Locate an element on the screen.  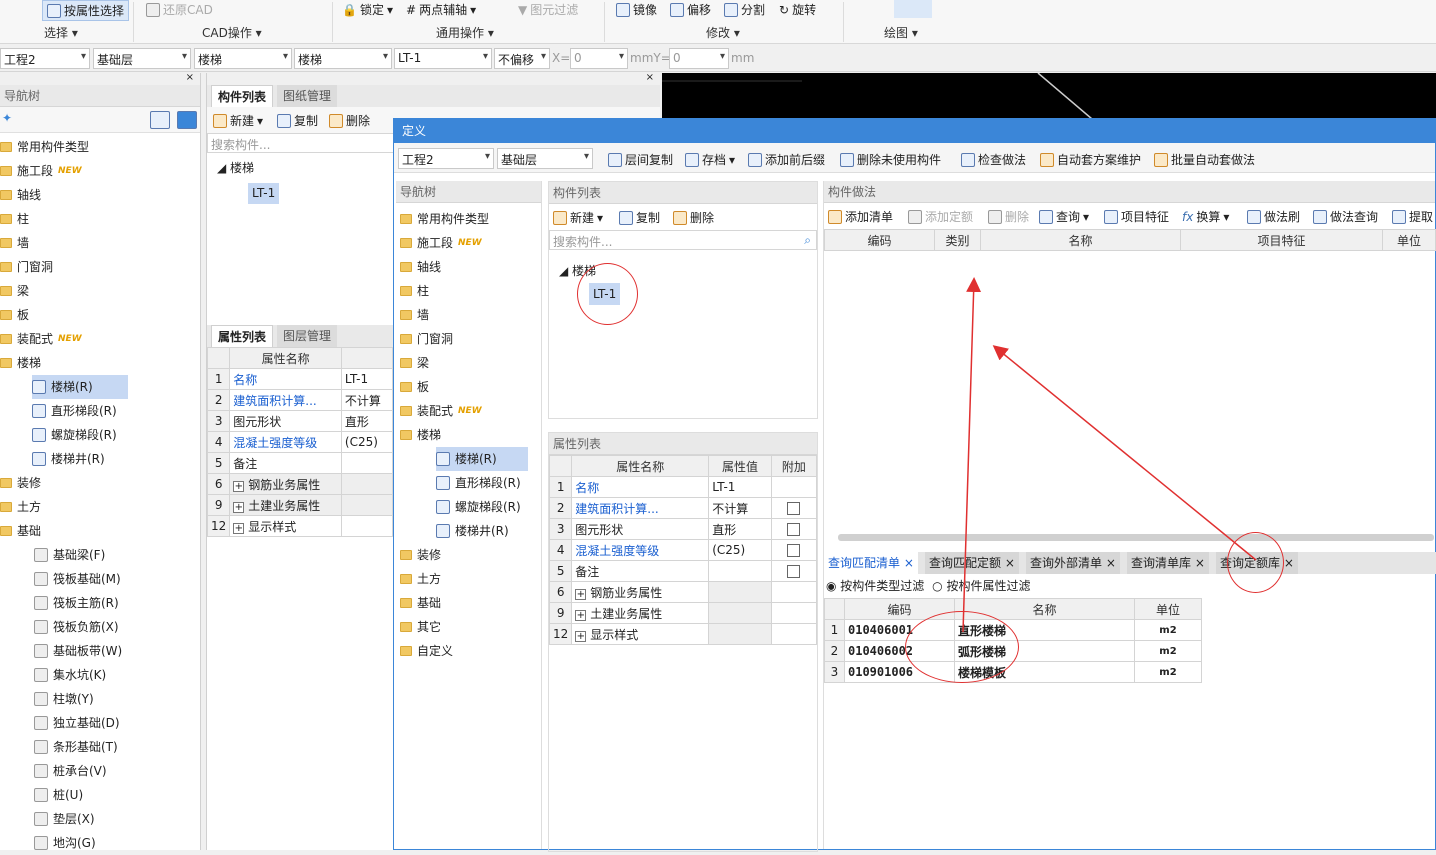
annotation-arrows is located at coordinates (1109, 455).